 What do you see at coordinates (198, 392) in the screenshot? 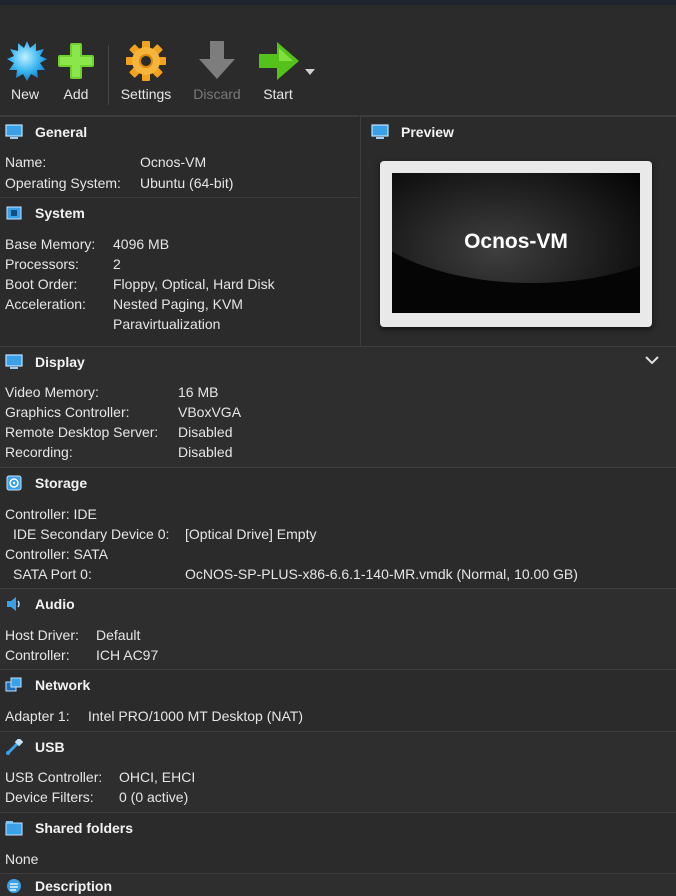
I see `display-value: 16 MB` at bounding box center [198, 392].